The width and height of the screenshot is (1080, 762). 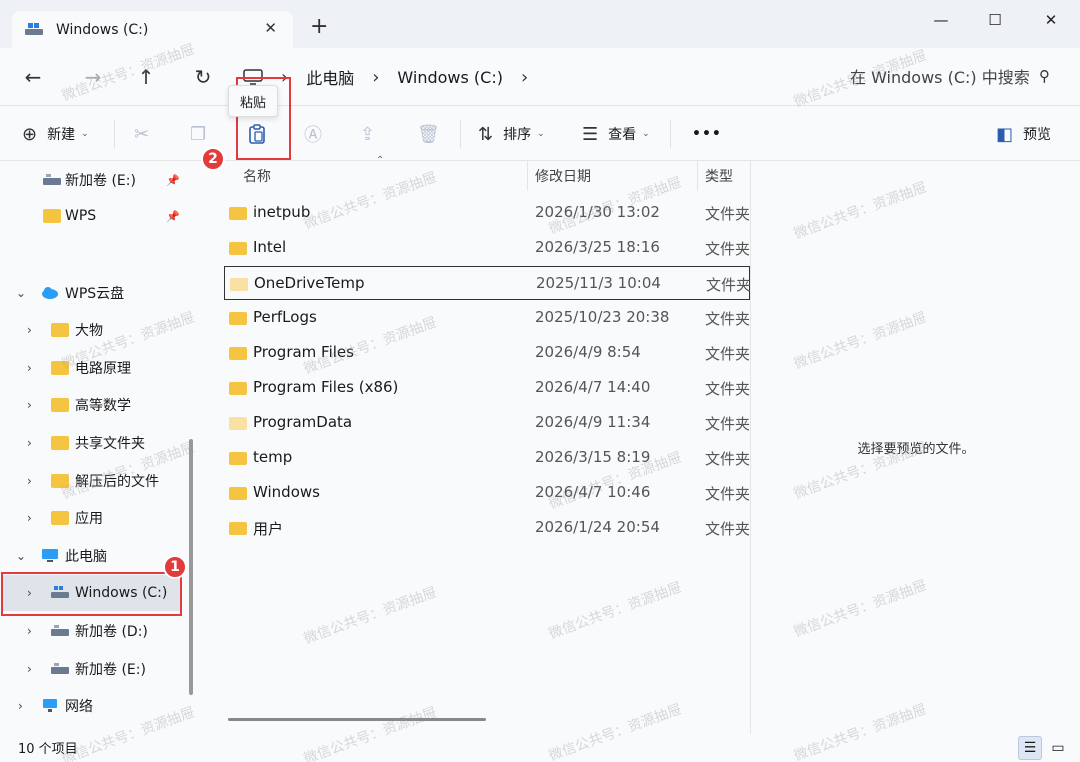 I want to click on tiles-view-button: ▭, so click(x=1058, y=748).